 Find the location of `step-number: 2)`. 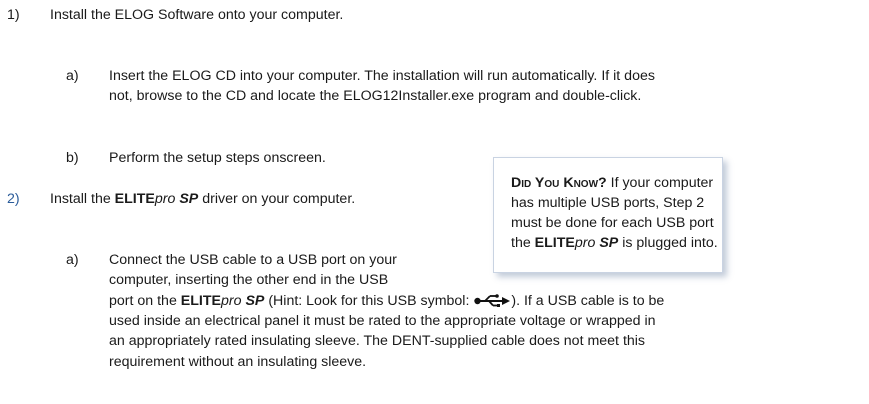

step-number: 2) is located at coordinates (13, 199).